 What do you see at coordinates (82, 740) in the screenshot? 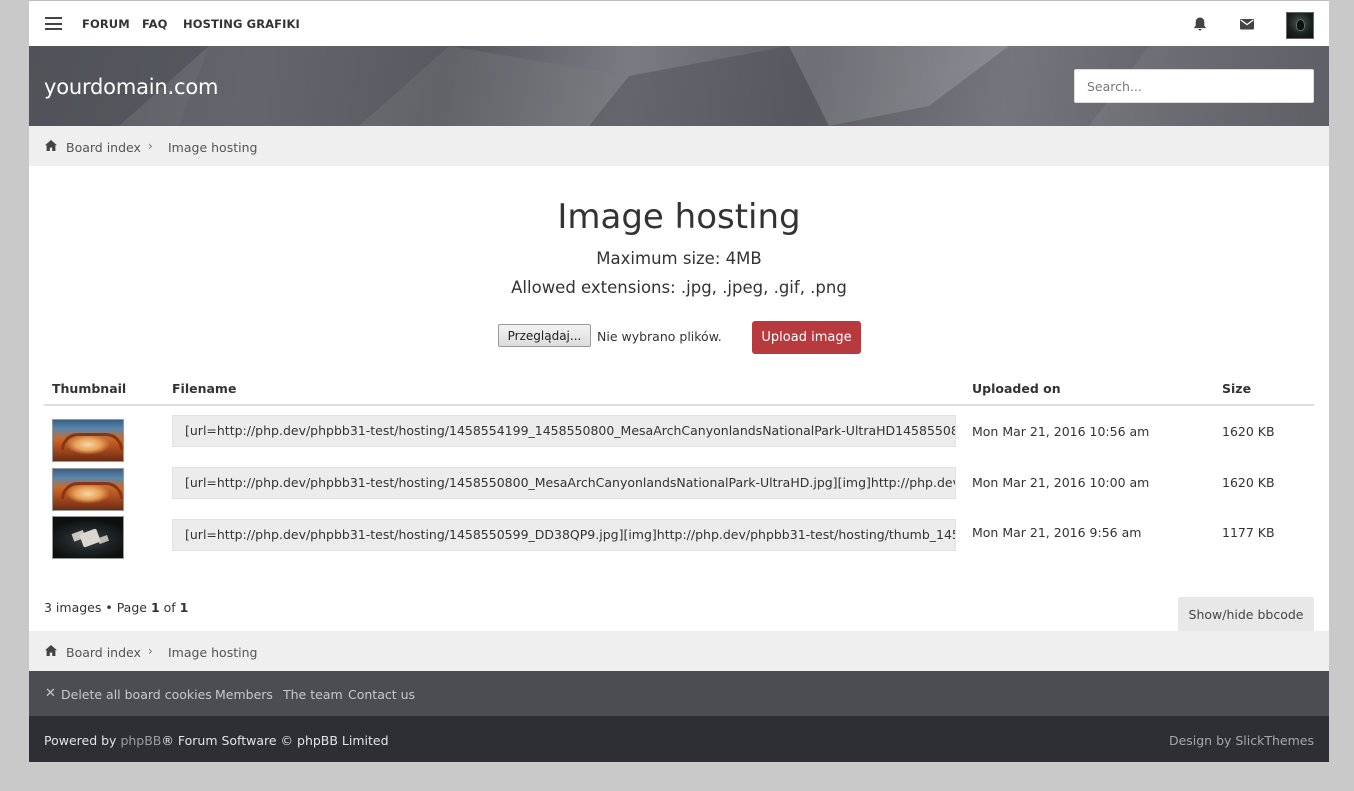
I see `powered-prefix: Powered by` at bounding box center [82, 740].